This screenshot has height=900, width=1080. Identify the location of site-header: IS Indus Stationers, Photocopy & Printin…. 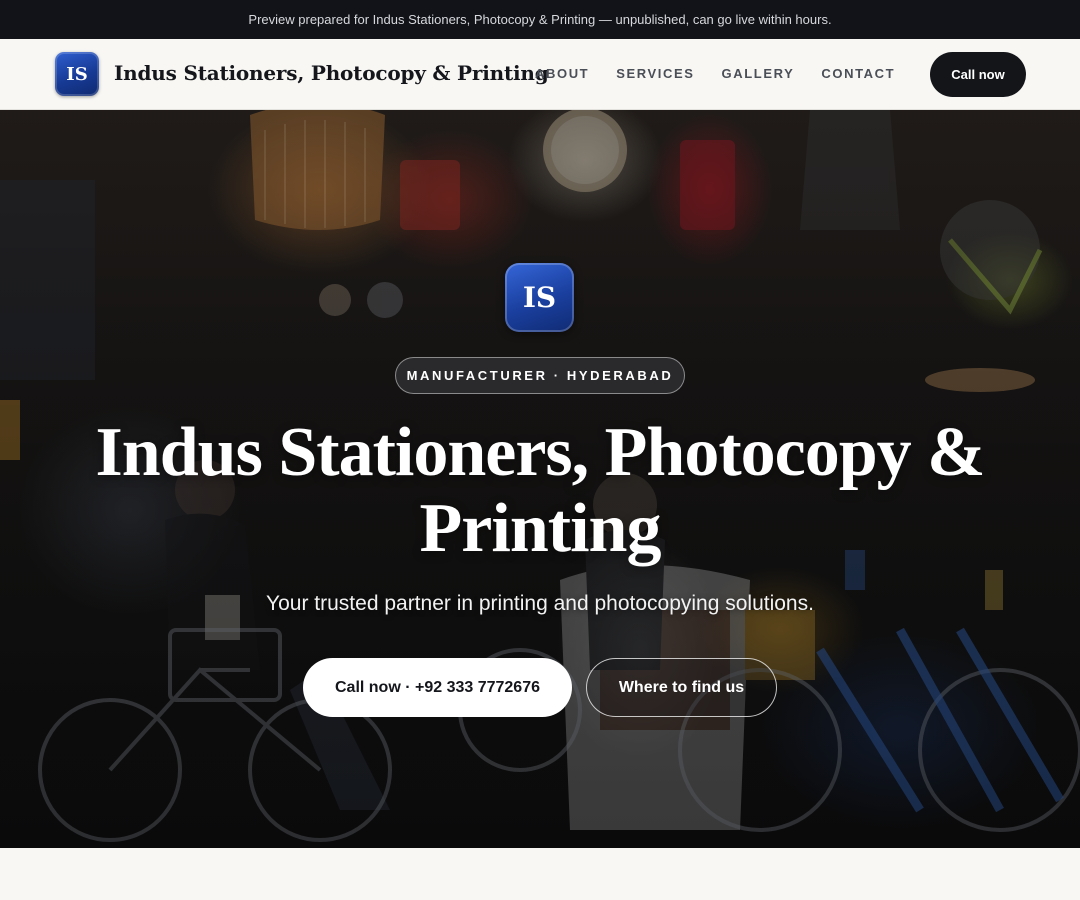
(540, 74).